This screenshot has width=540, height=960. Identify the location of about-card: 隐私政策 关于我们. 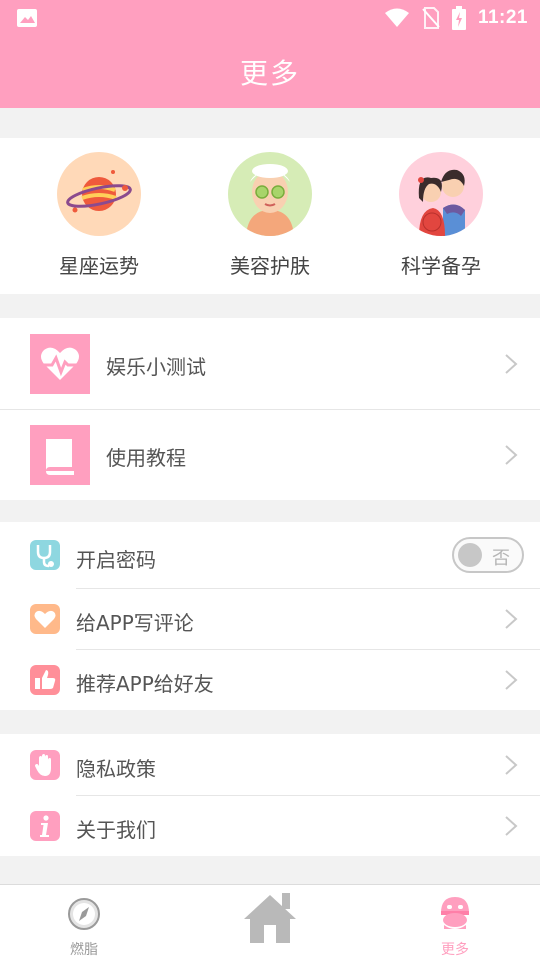
(270, 795).